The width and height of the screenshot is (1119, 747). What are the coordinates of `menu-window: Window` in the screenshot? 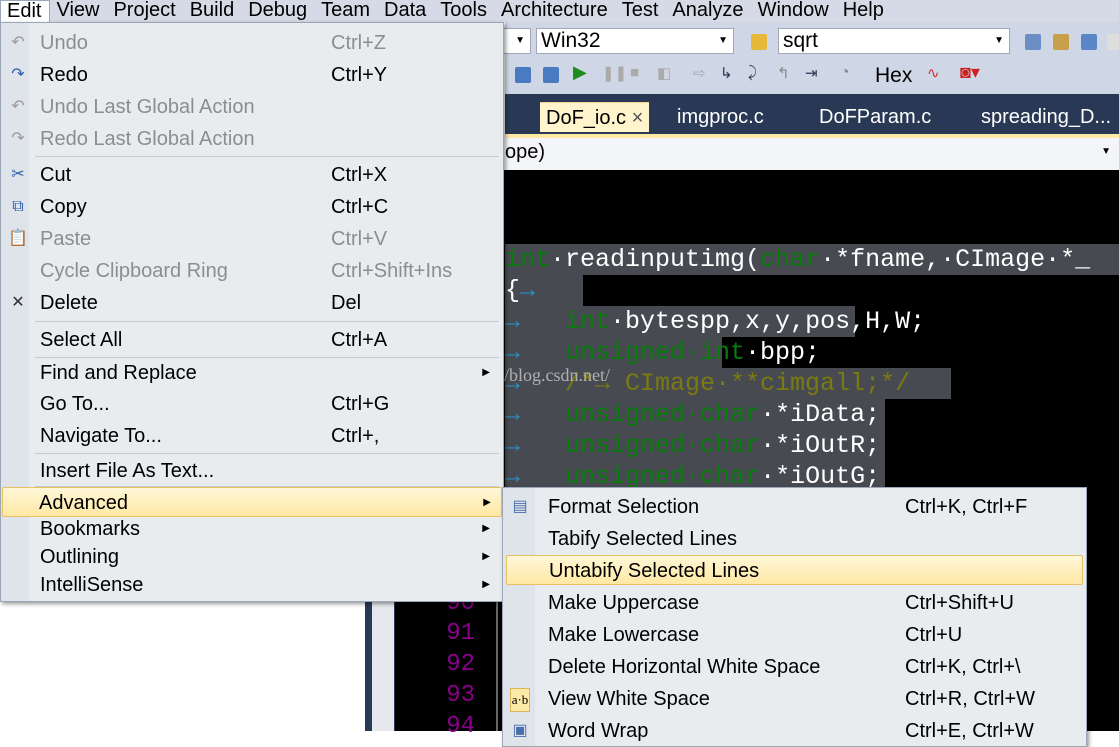 It's located at (794, 11).